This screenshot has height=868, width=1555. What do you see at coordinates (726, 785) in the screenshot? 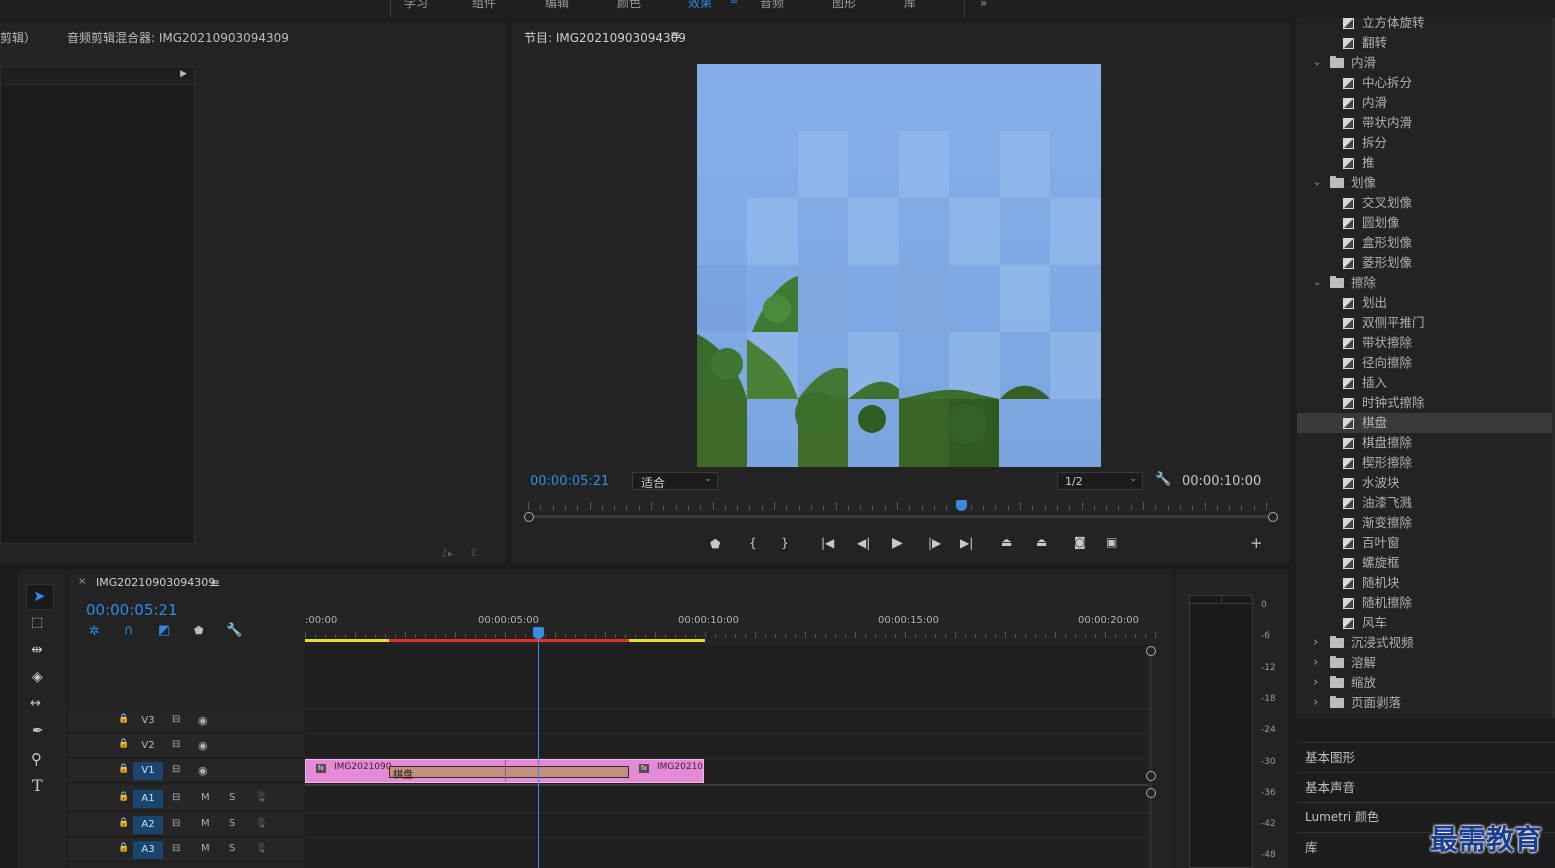
I see `video-audio-divider` at bounding box center [726, 785].